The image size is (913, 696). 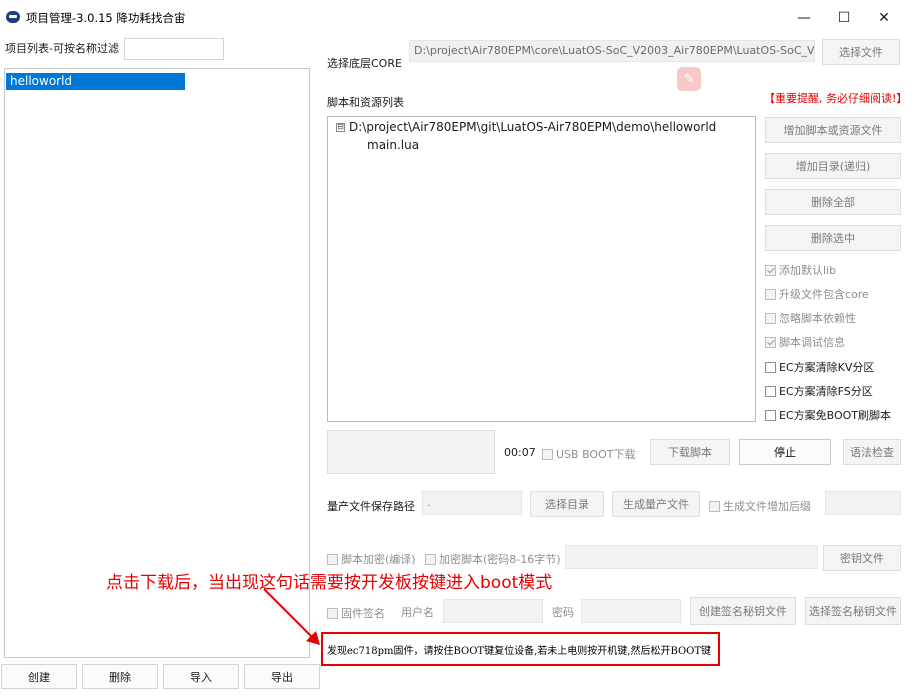 I want to click on add-directory-button: 增加目录(递归), so click(x=833, y=166).